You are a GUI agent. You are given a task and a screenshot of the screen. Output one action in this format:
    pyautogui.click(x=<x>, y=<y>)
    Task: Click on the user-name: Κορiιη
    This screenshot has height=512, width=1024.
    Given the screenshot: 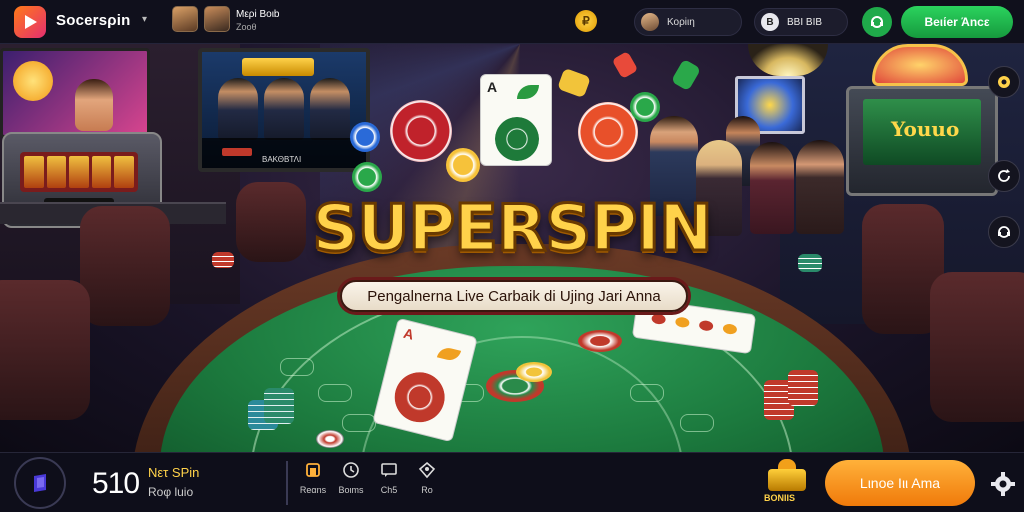 What is the action you would take?
    pyautogui.click(x=681, y=22)
    